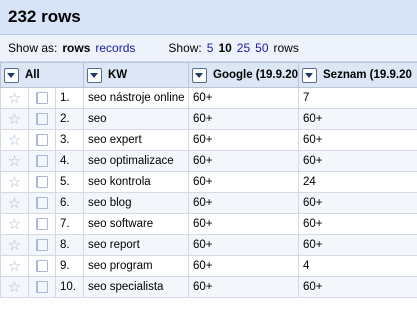 The height and width of the screenshot is (309, 417). I want to click on column-seznam-label: Seznam (19.9.20, so click(367, 75).